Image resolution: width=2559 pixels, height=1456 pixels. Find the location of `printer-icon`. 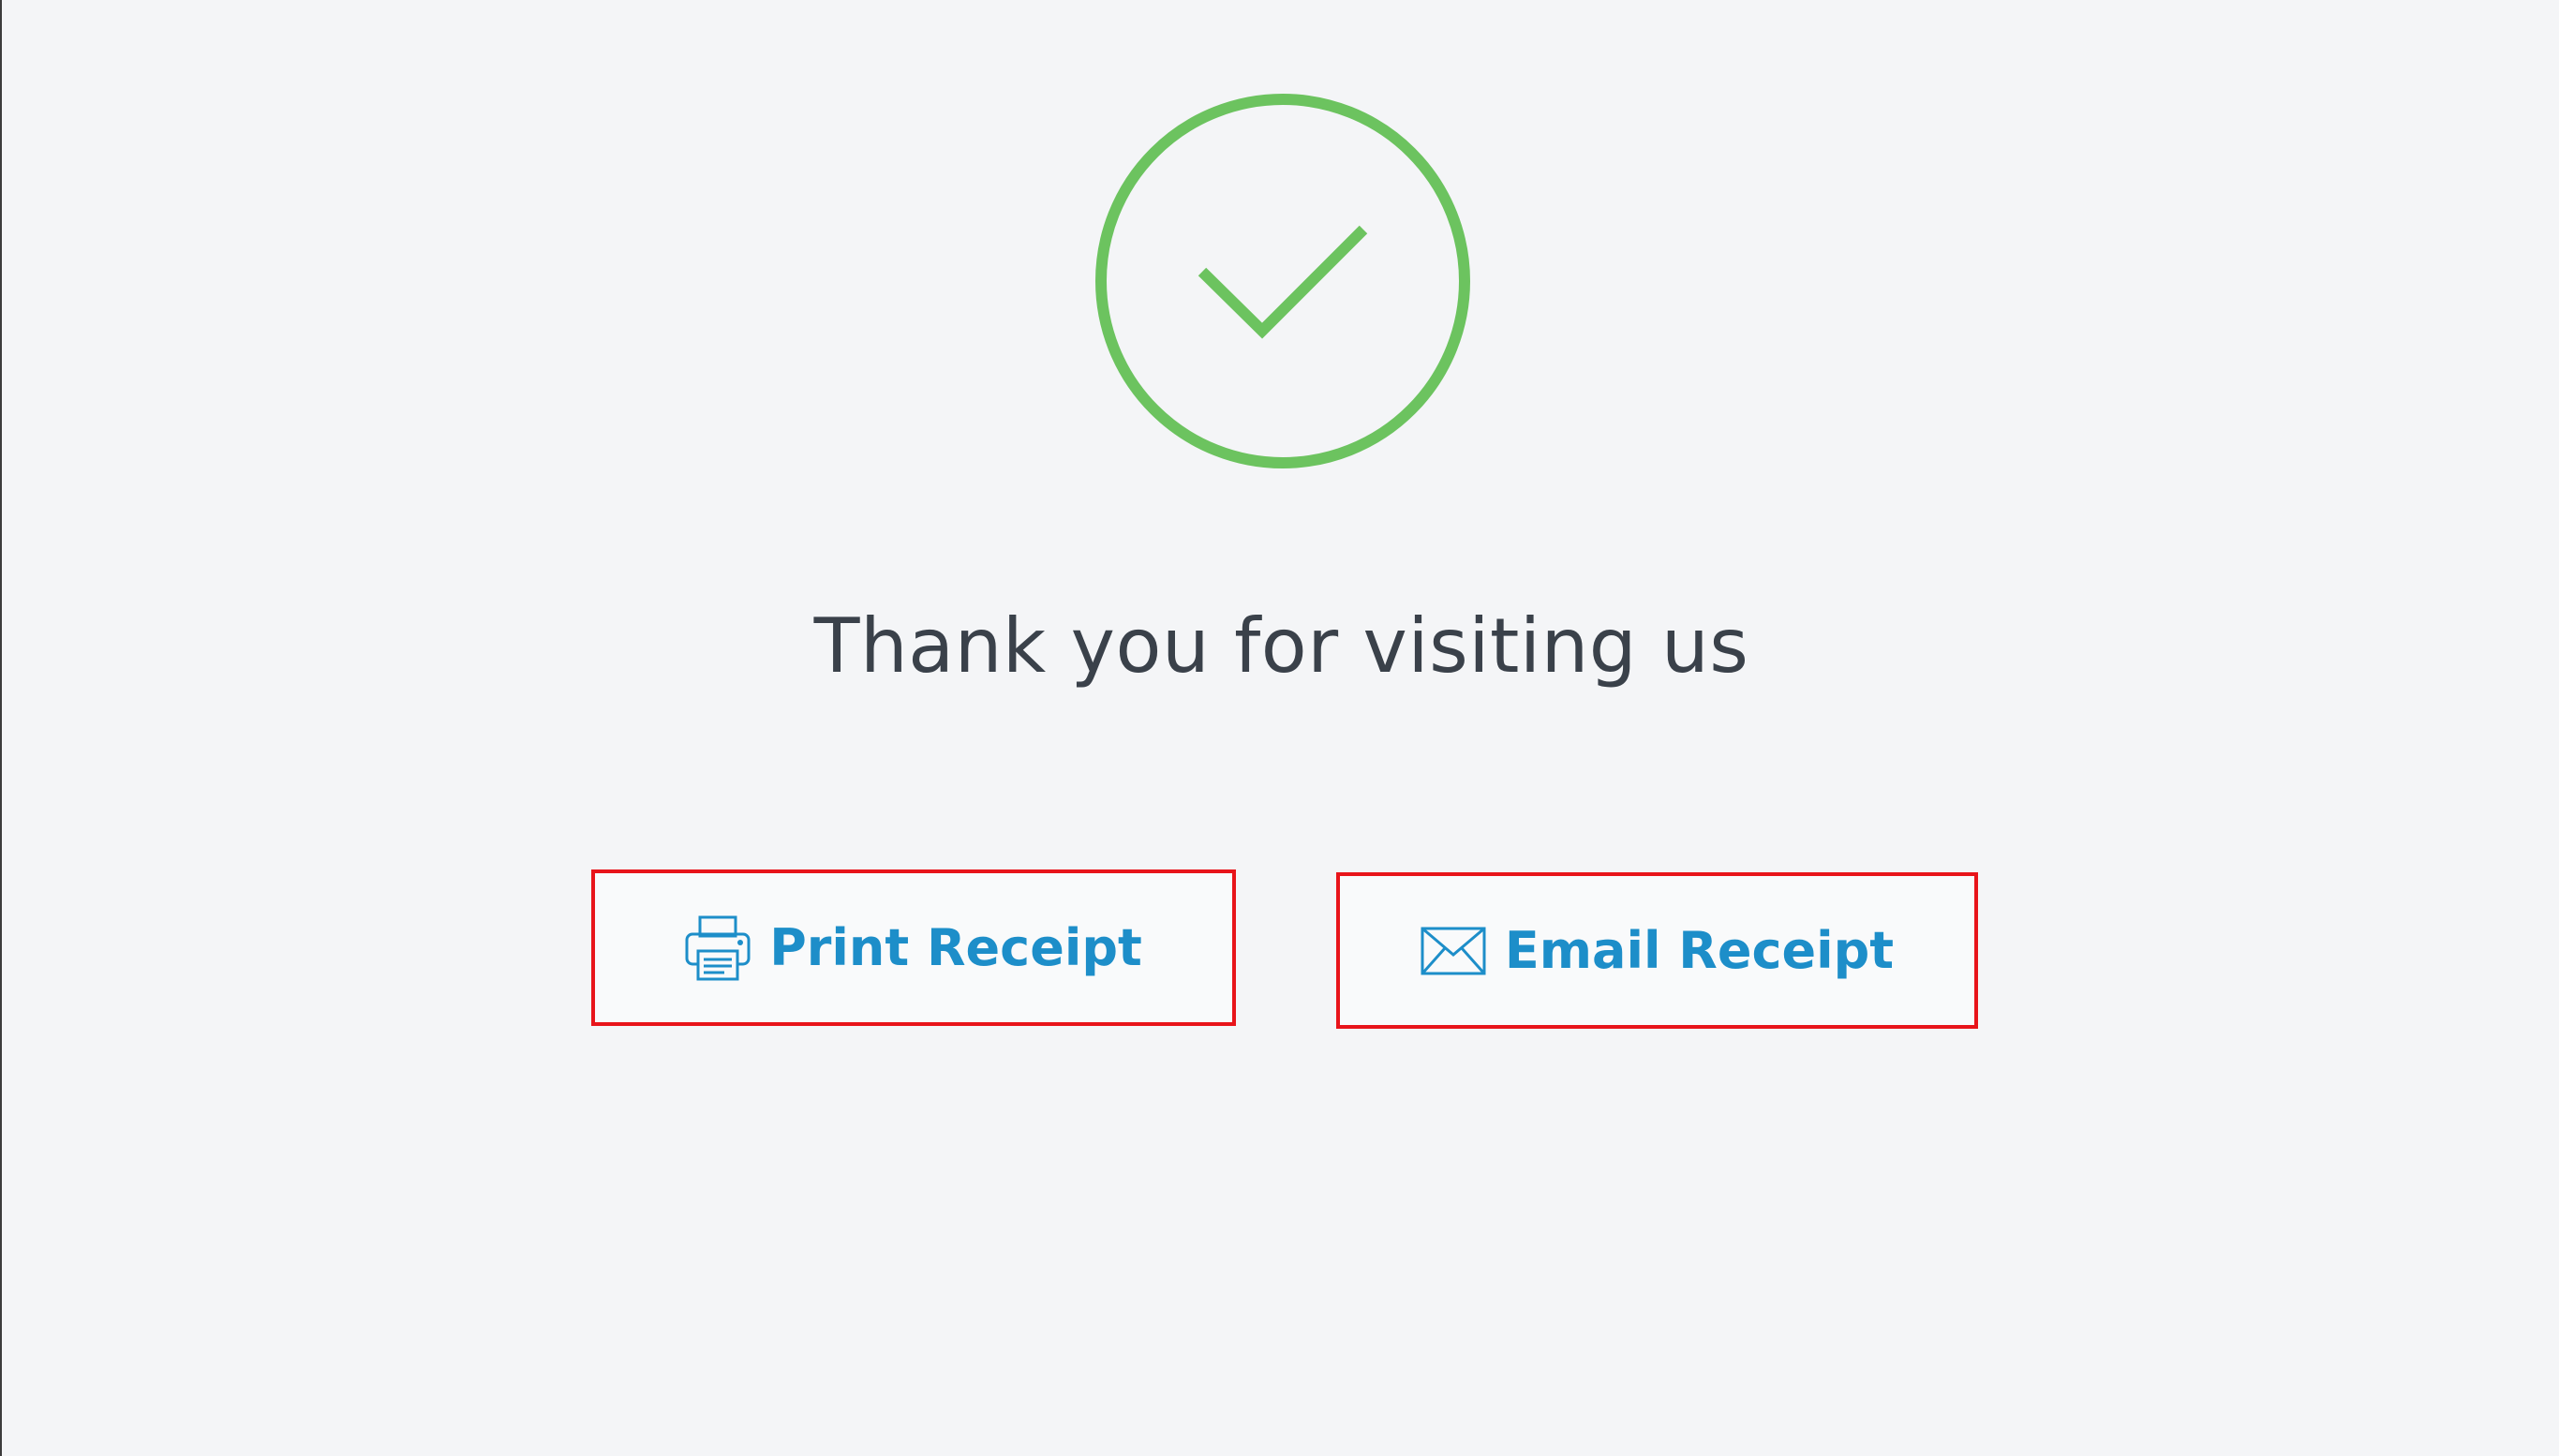

printer-icon is located at coordinates (718, 948).